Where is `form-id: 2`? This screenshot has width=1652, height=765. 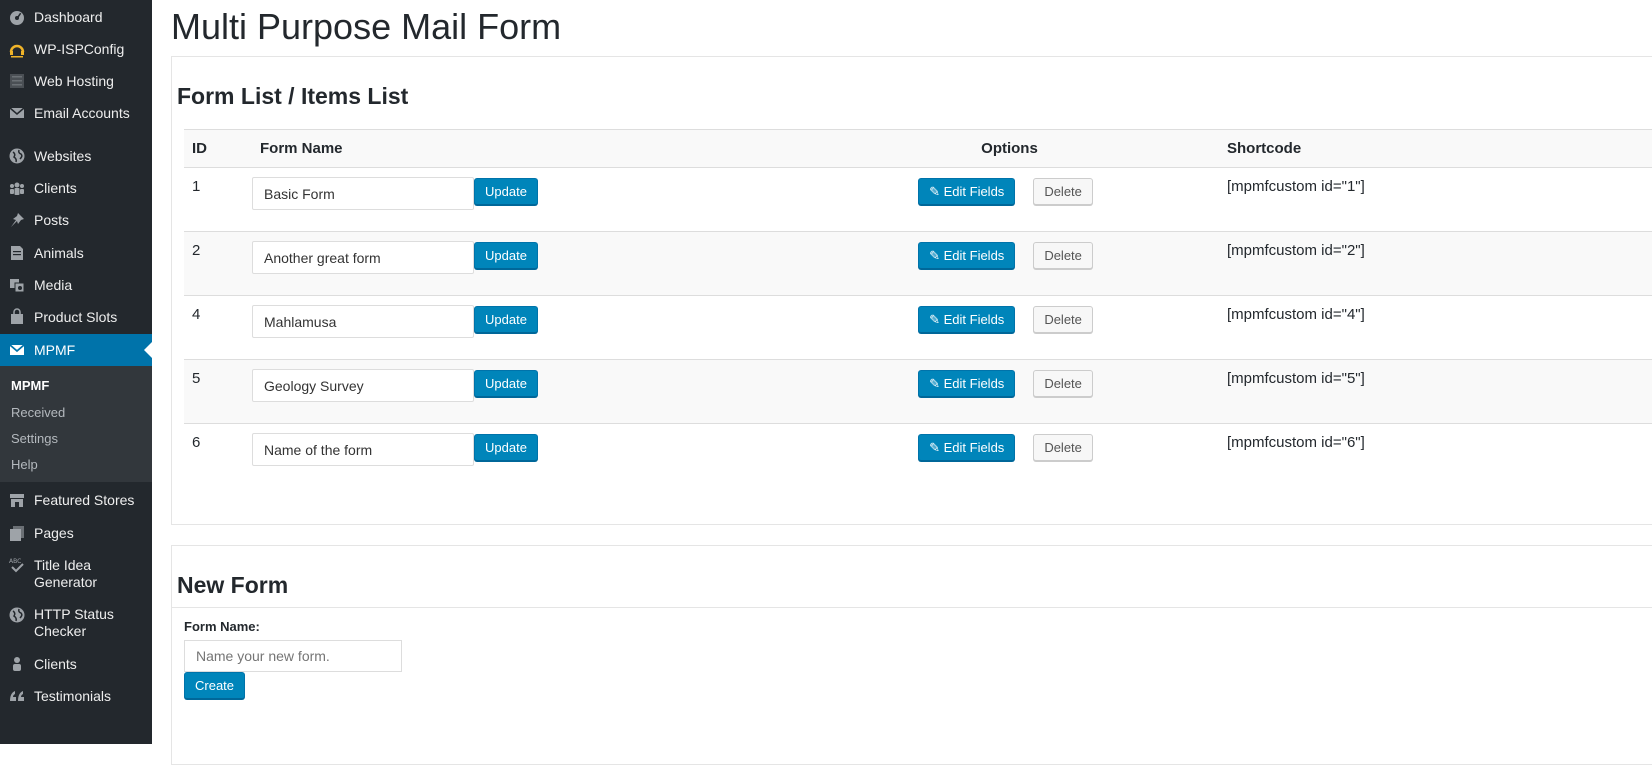 form-id: 2 is located at coordinates (218, 263).